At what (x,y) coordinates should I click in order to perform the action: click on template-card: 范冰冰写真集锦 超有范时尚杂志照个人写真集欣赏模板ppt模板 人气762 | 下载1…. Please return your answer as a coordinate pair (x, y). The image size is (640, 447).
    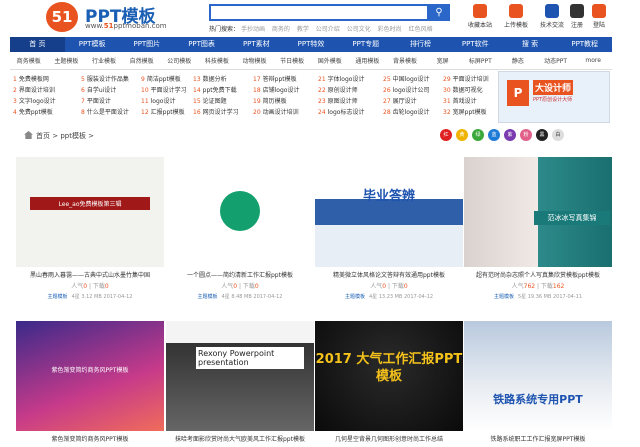
    Looking at the image, I should click on (538, 228).